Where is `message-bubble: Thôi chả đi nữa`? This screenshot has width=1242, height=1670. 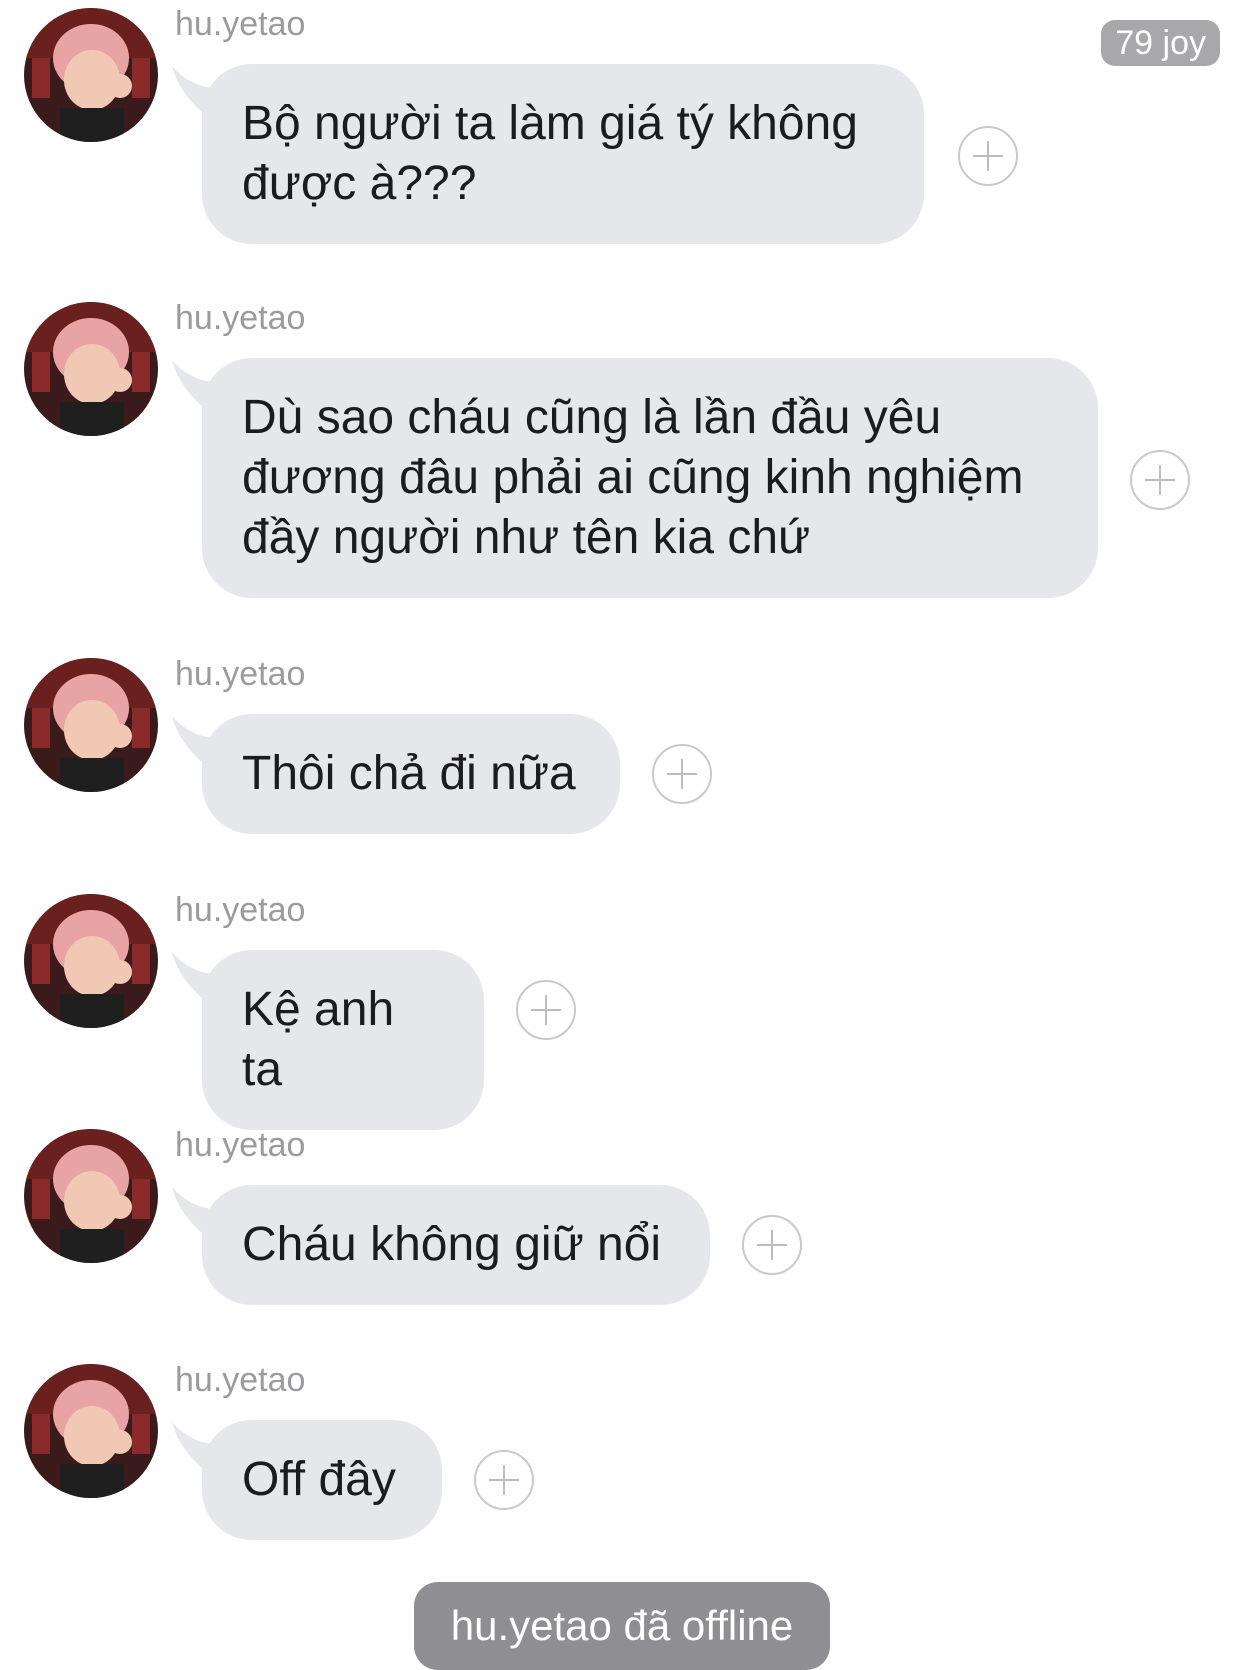
message-bubble: Thôi chả đi nữa is located at coordinates (411, 774).